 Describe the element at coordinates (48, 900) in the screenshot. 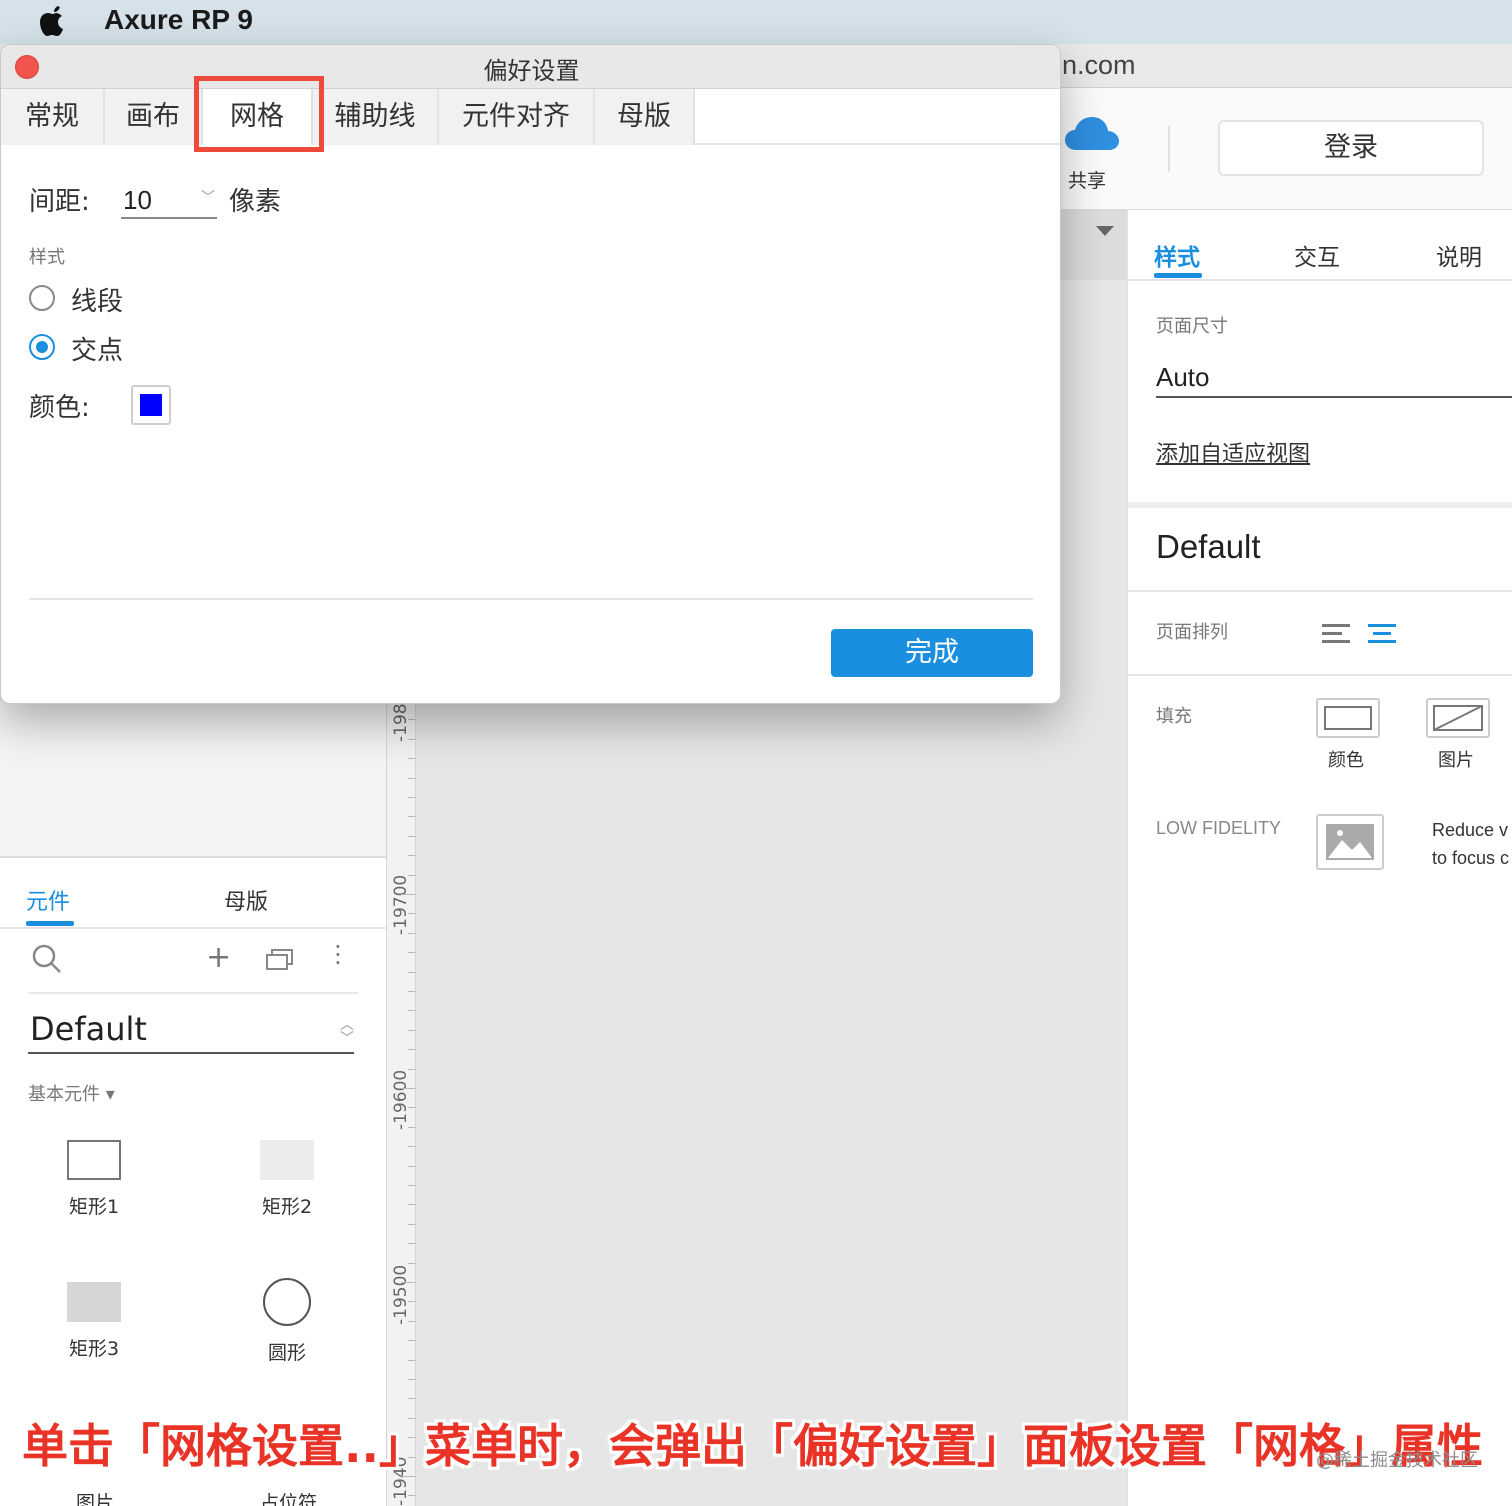

I see `tab-widgets: 元件` at that location.